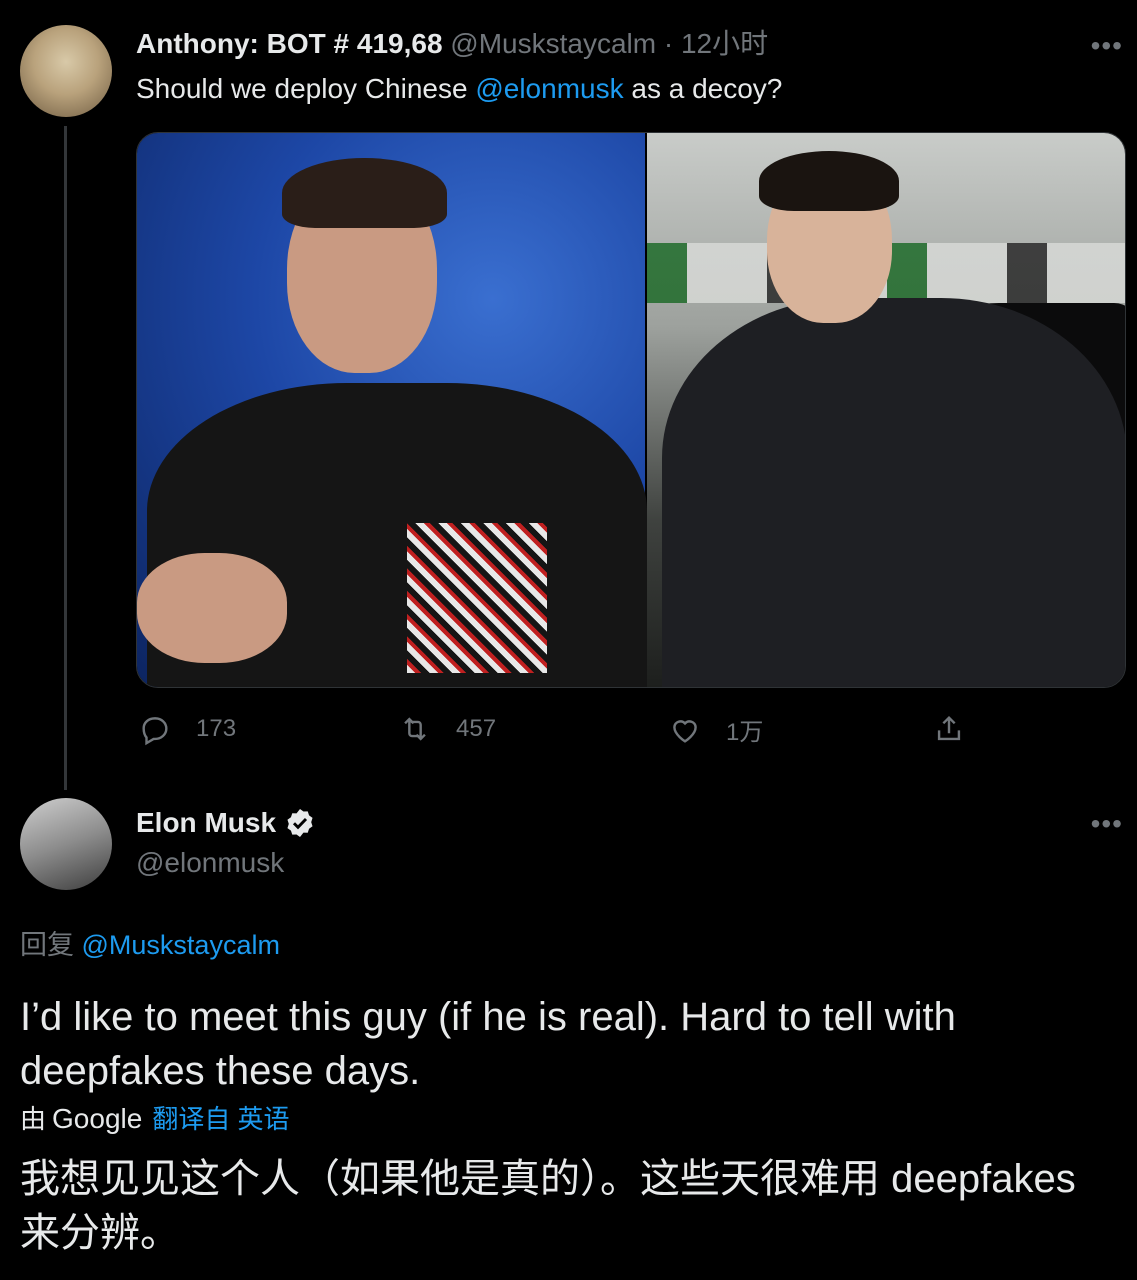 The image size is (1137, 1280). I want to click on thread-connector, so click(65, 458).